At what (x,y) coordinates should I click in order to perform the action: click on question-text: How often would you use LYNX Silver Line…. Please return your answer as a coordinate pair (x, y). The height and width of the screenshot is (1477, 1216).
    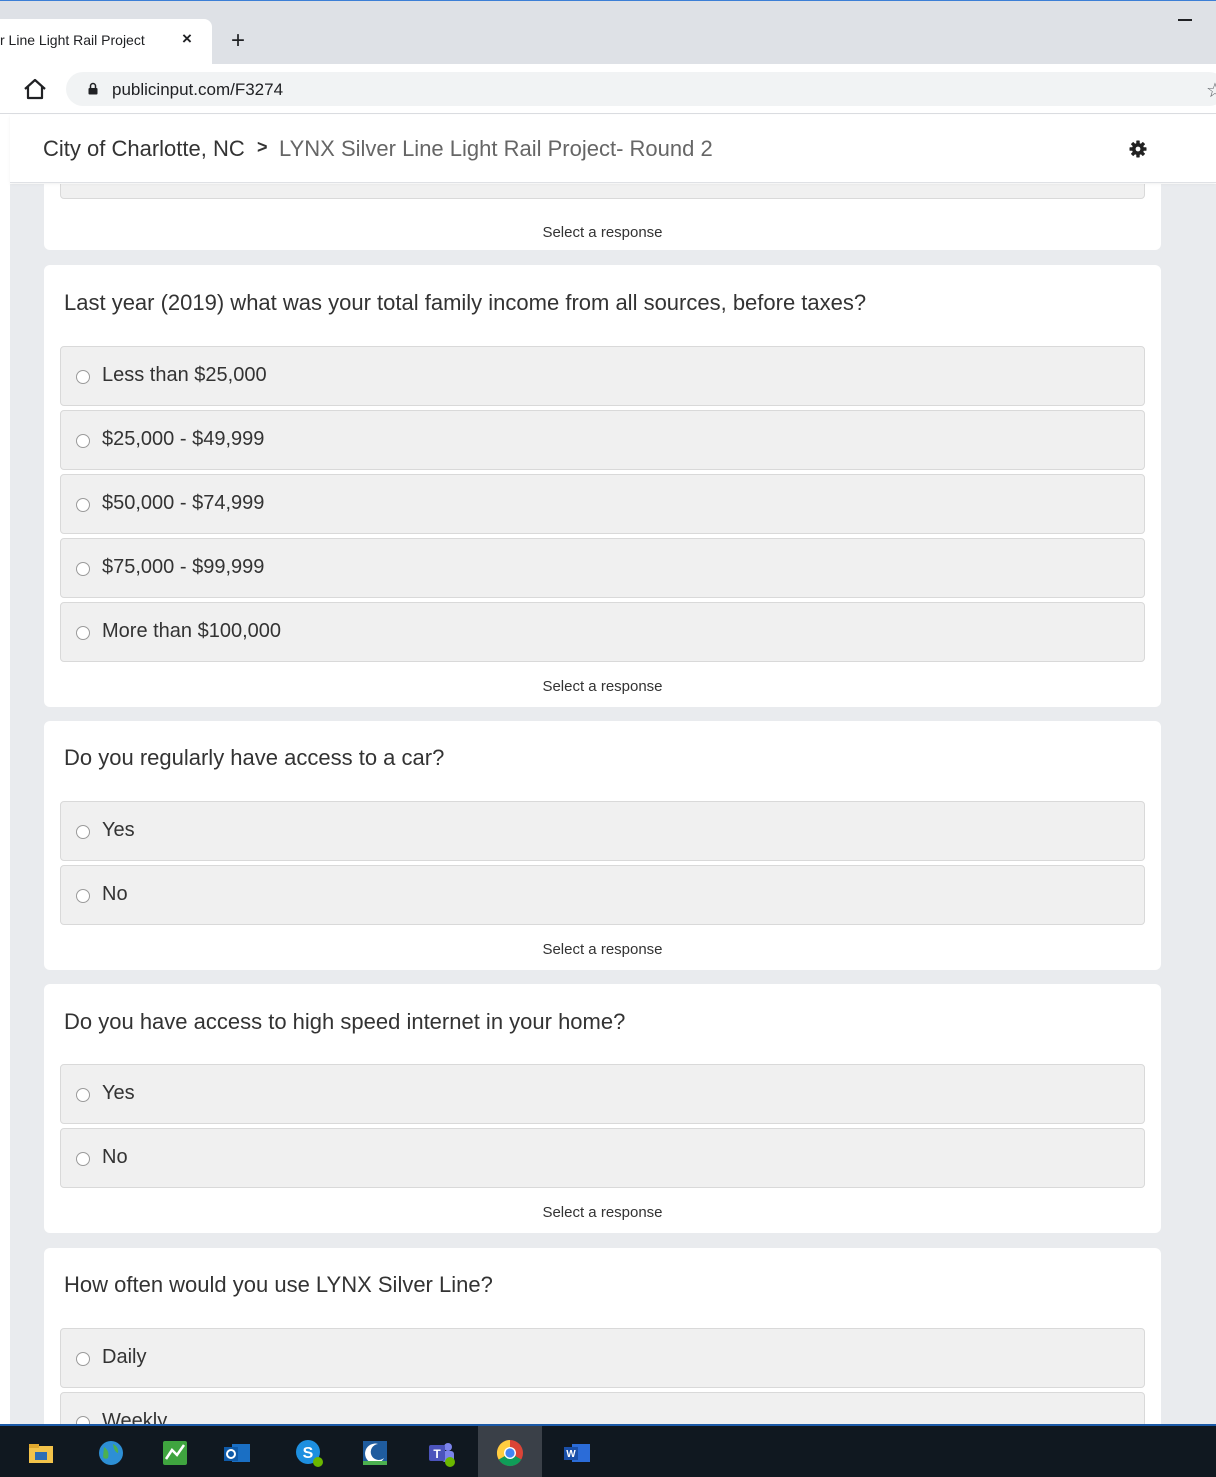
    Looking at the image, I should click on (278, 1284).